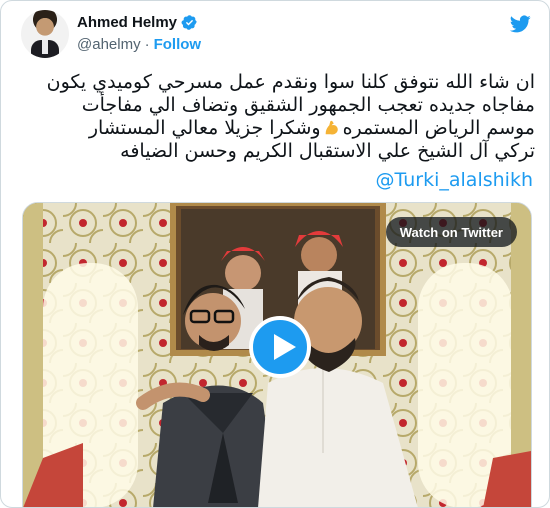  Describe the element at coordinates (189, 22) in the screenshot. I see `verified-badge-icon` at that location.